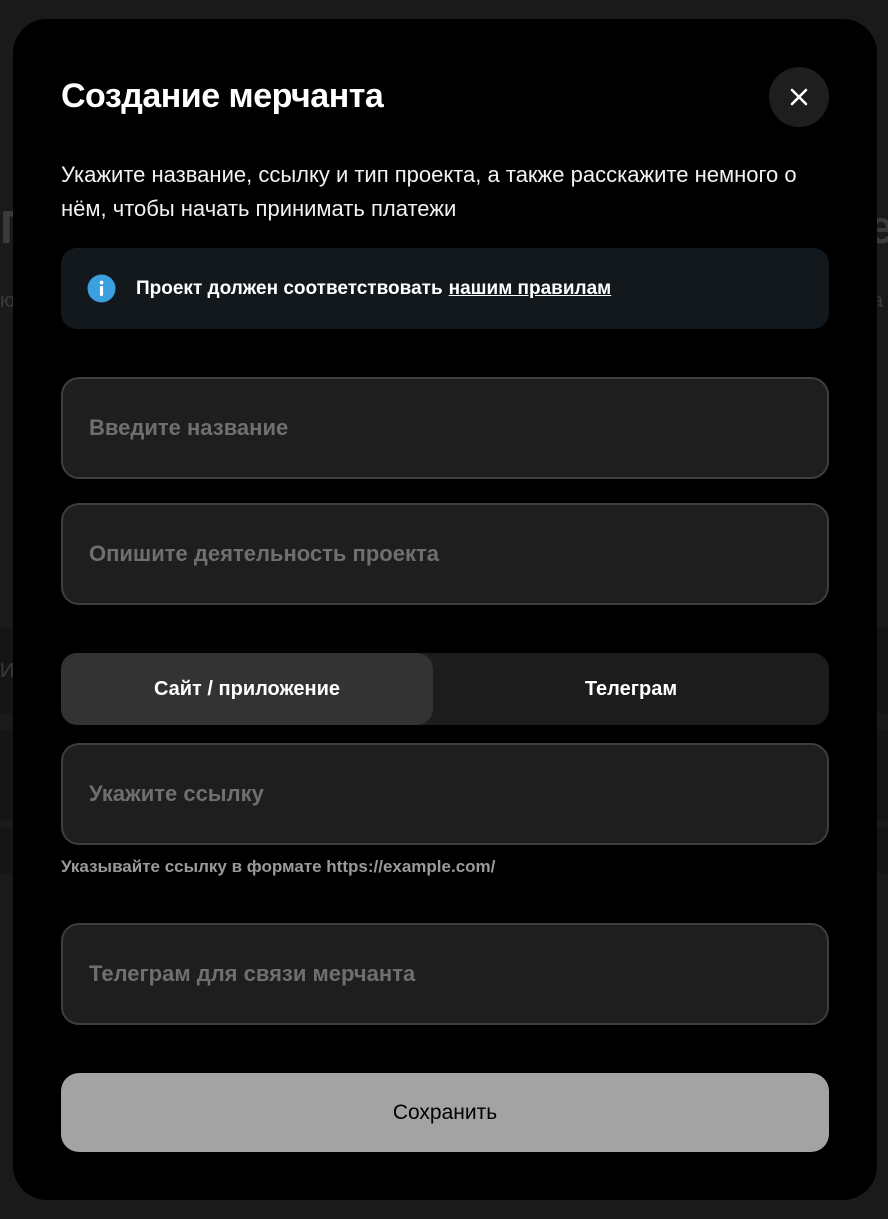 The image size is (888, 1219). I want to click on rules-link: нашим правилам, so click(530, 288).